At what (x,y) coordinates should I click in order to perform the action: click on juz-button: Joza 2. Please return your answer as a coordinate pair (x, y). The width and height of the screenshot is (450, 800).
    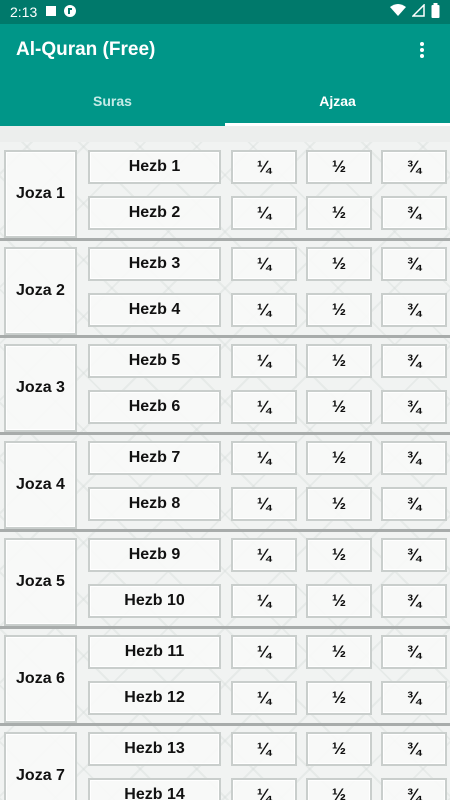
    Looking at the image, I should click on (40, 291).